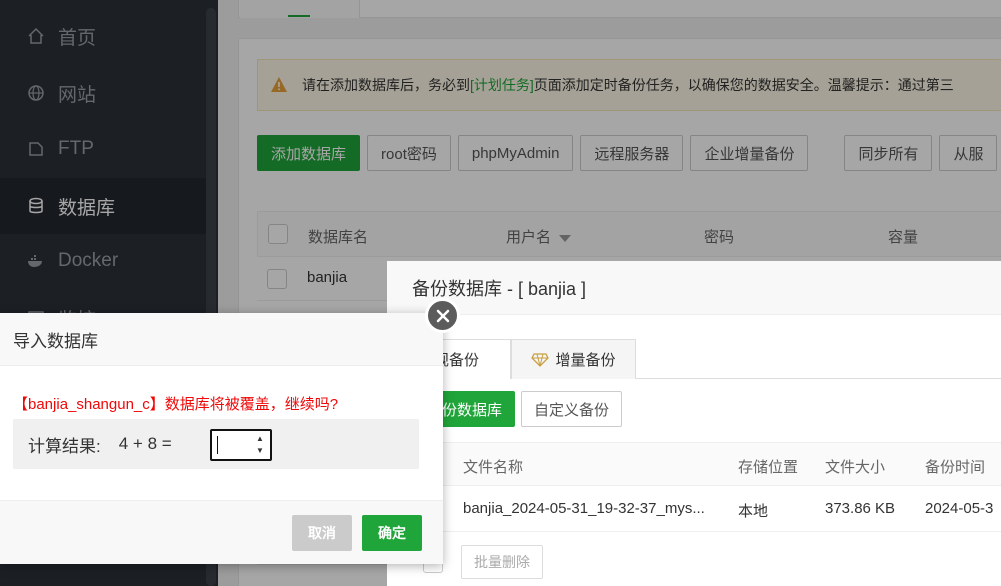  I want to click on table-header: 数据库名 用户名 密码 容量, so click(629, 234).